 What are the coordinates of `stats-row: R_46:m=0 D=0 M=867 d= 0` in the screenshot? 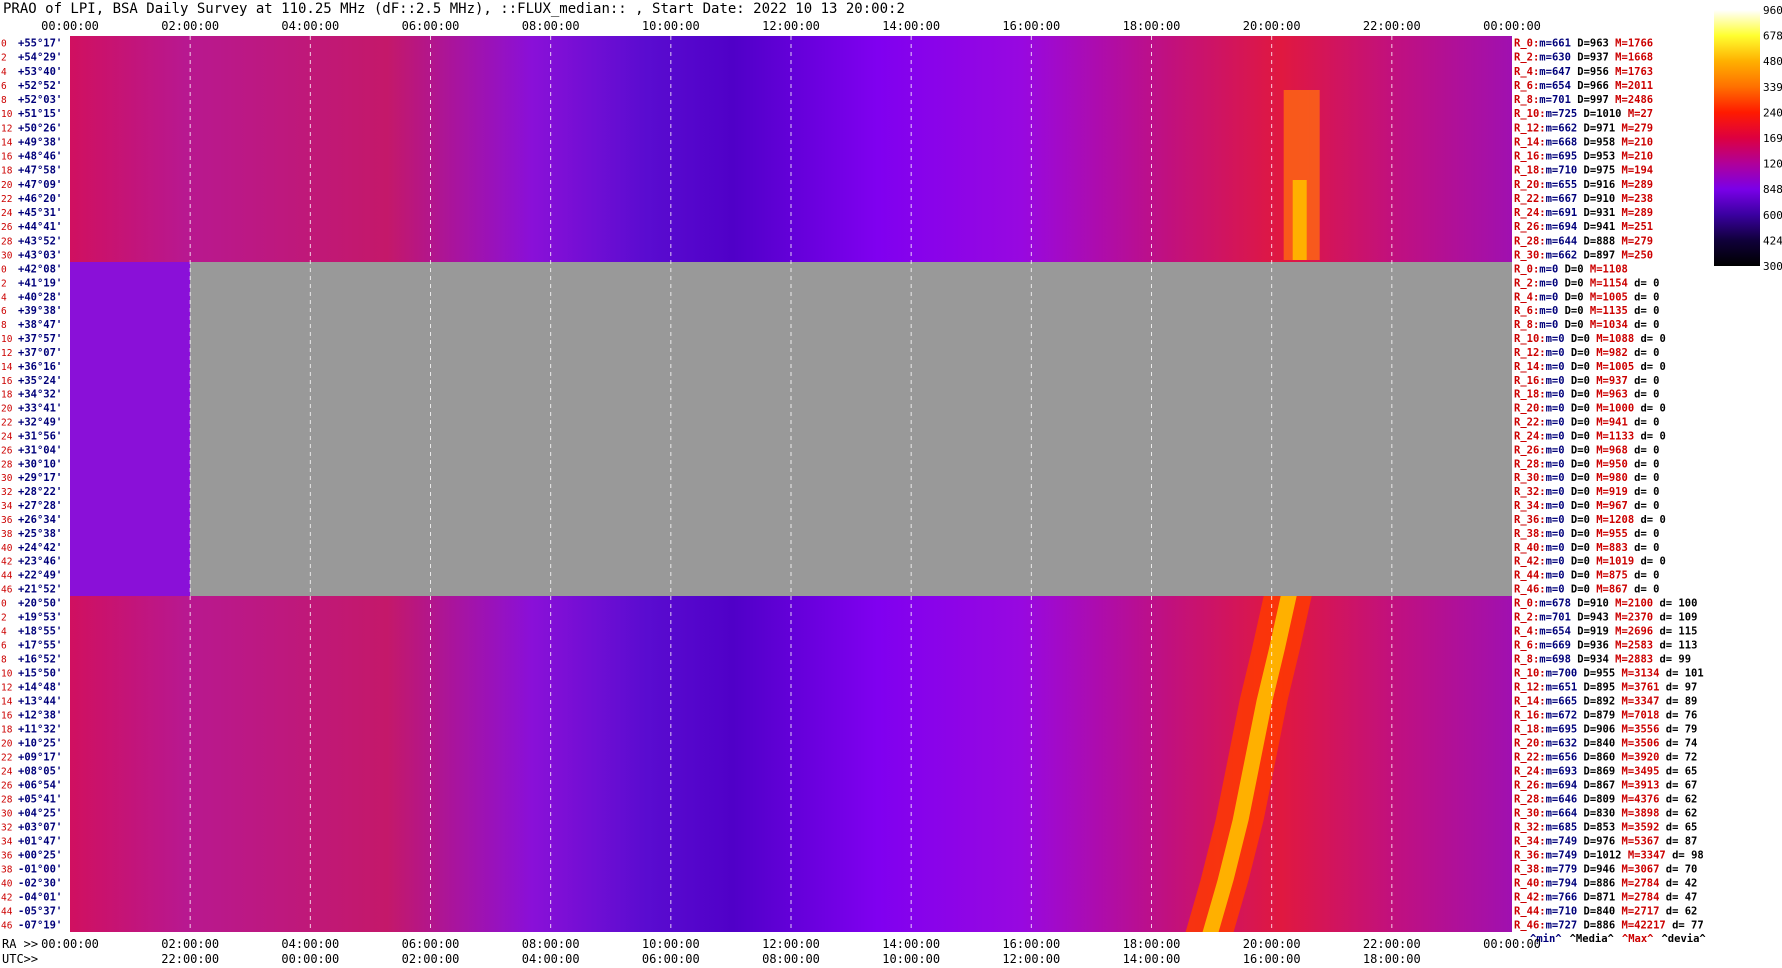 It's located at (1586, 590).